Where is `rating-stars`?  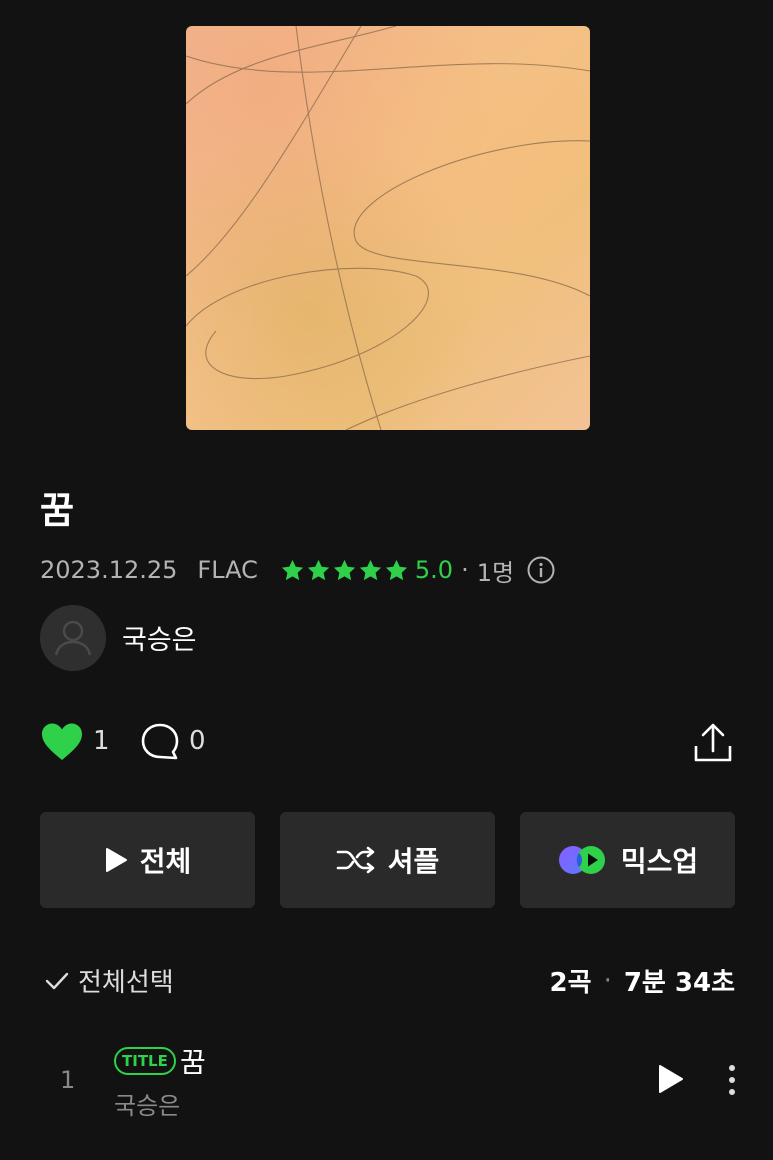
rating-stars is located at coordinates (344, 570).